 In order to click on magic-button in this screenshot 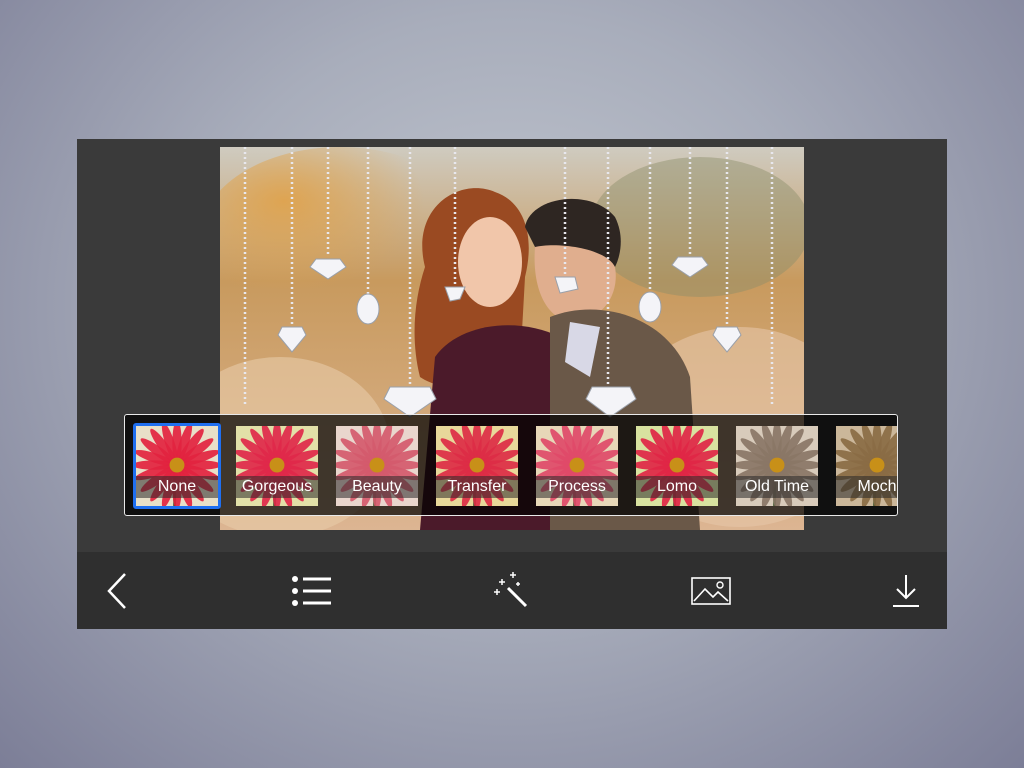, I will do `click(511, 591)`.